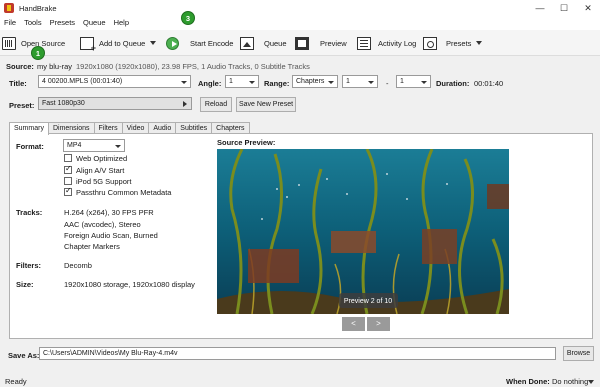 This screenshot has width=600, height=387. What do you see at coordinates (9, 8) in the screenshot?
I see `handbrake-logo-icon` at bounding box center [9, 8].